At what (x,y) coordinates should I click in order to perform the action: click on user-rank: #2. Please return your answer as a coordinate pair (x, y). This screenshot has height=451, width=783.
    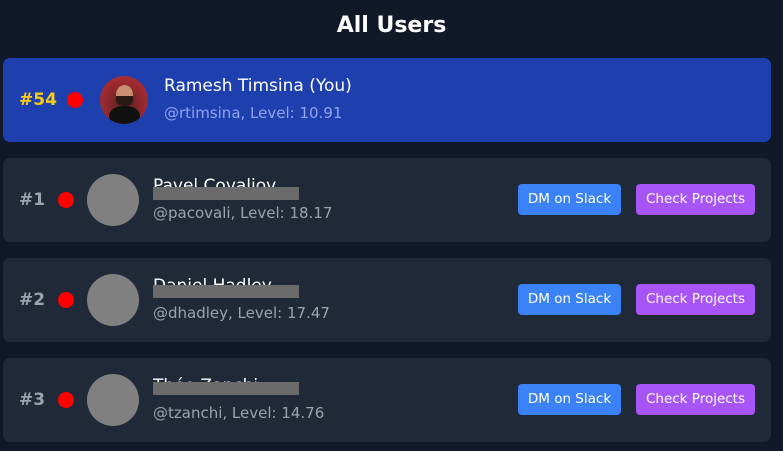
    Looking at the image, I should click on (32, 300).